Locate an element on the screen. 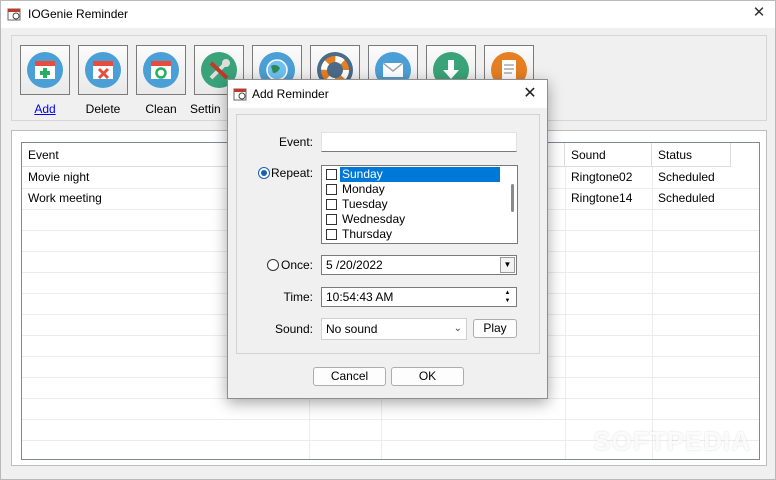  calendar-delete-icon is located at coordinates (103, 70).